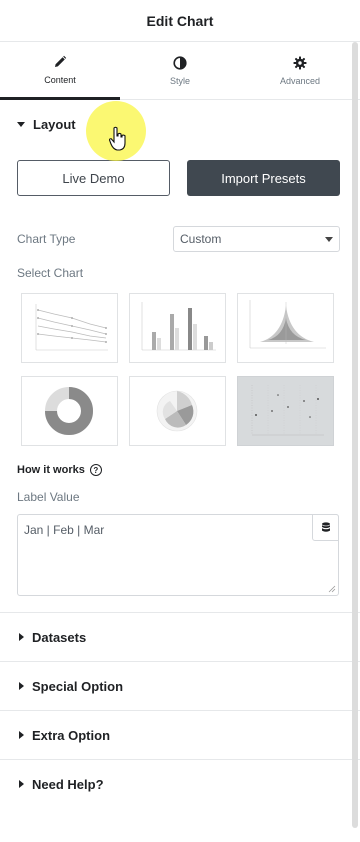 Image resolution: width=360 pixels, height=842 pixels. Describe the element at coordinates (179, 80) in the screenshot. I see `tab-style-label: Style` at that location.